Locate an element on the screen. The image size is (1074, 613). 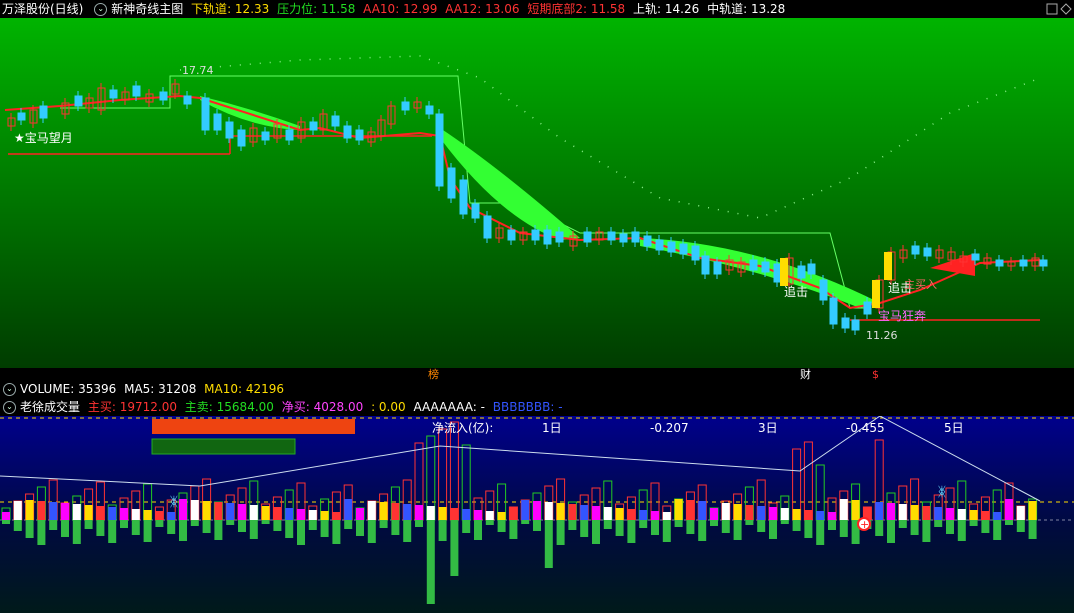
stock-name: 万泽股份(日线) is located at coordinates (42, 9).